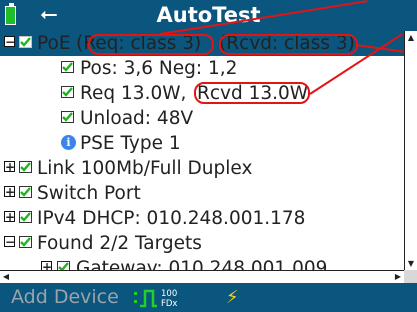  I want to click on gateway-label: Gateway: 010.248.001.009, so click(202, 264).